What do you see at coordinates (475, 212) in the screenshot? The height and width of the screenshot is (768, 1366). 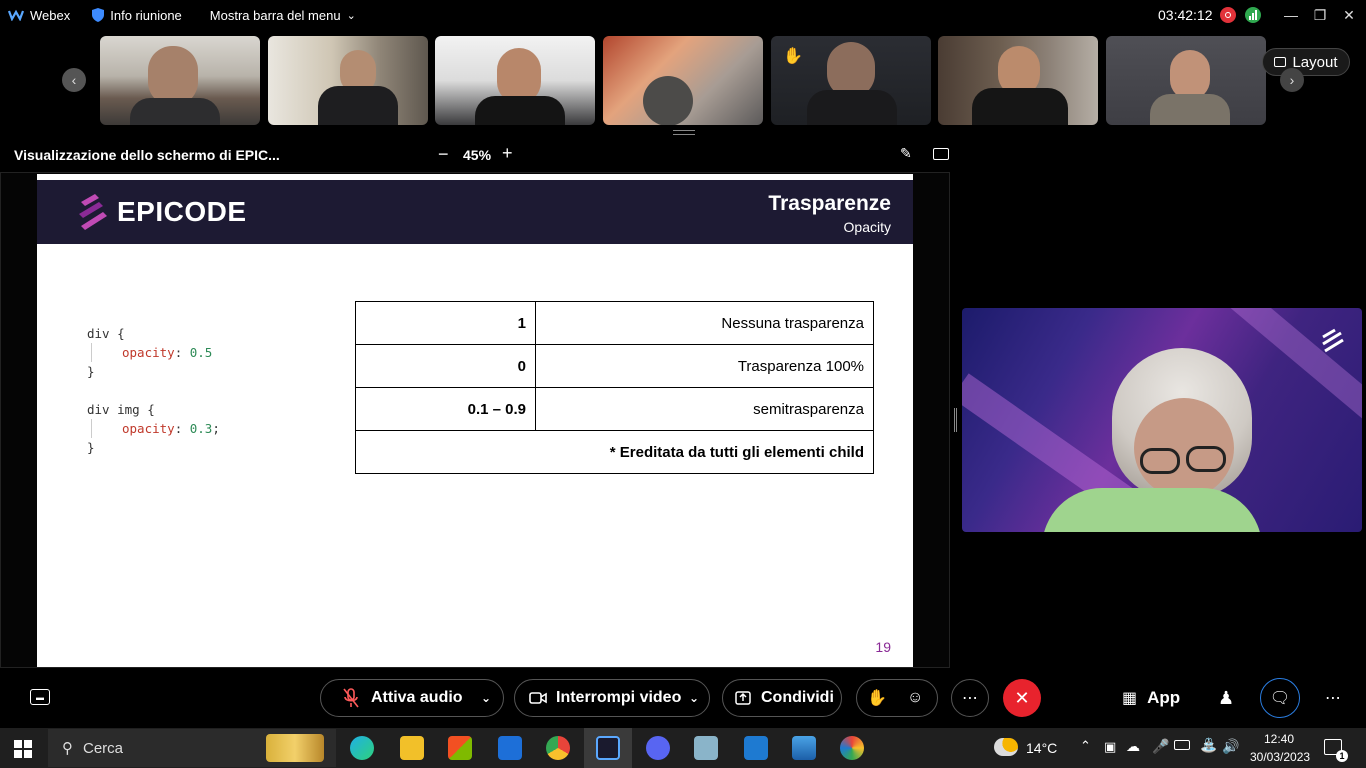 I see `slide-header: EPICODE Trasparenze Opacity` at bounding box center [475, 212].